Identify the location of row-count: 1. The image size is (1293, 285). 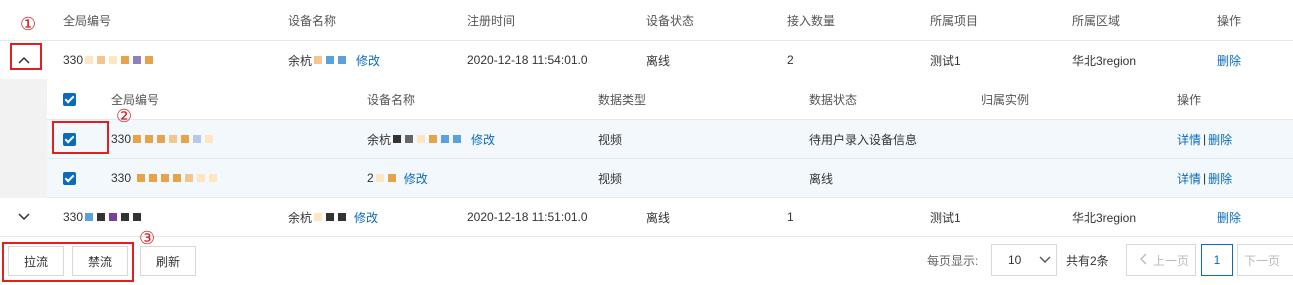
(790, 217).